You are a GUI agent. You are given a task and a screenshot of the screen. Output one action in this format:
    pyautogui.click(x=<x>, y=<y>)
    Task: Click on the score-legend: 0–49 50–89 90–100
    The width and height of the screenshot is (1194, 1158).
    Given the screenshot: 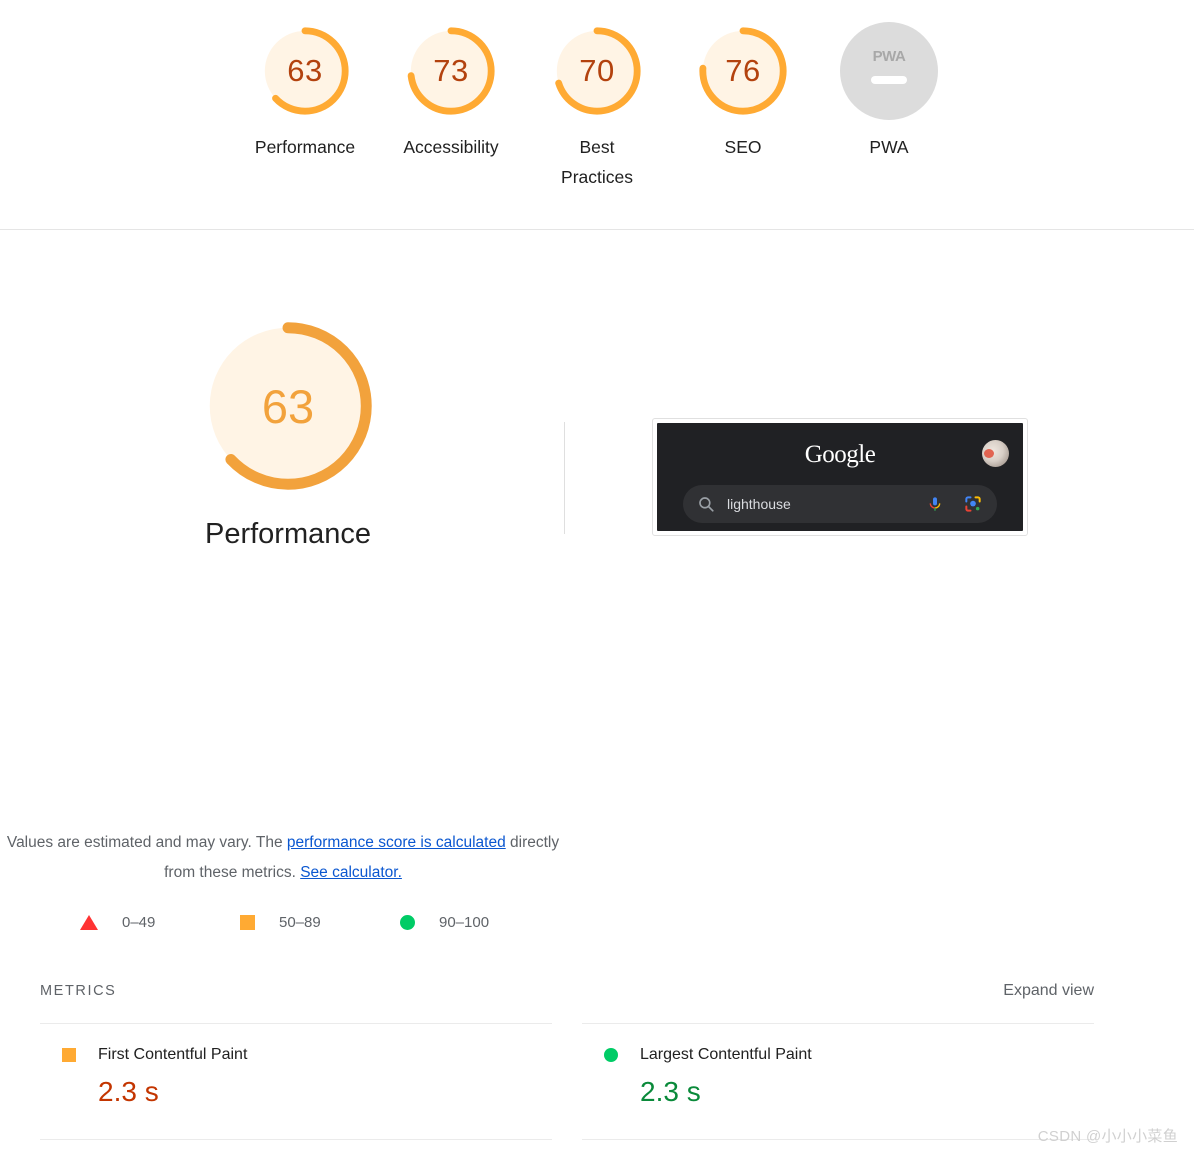 What is the action you would take?
    pyautogui.click(x=320, y=922)
    